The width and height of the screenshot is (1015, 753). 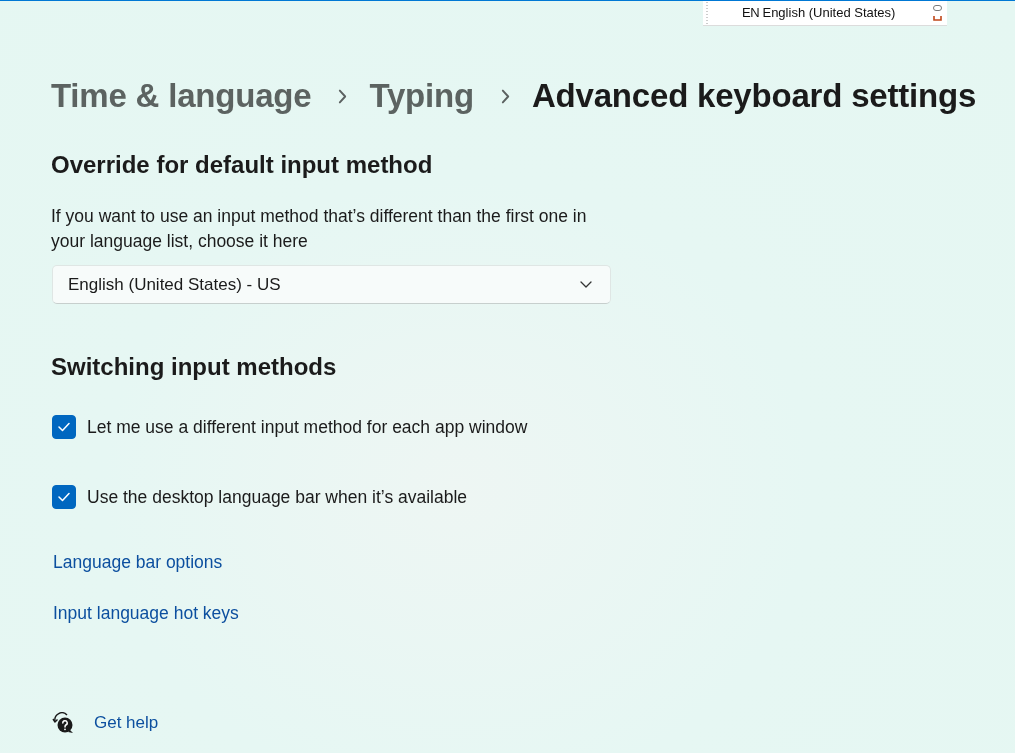 I want to click on breadcrumb-link: Typing, so click(x=421, y=96).